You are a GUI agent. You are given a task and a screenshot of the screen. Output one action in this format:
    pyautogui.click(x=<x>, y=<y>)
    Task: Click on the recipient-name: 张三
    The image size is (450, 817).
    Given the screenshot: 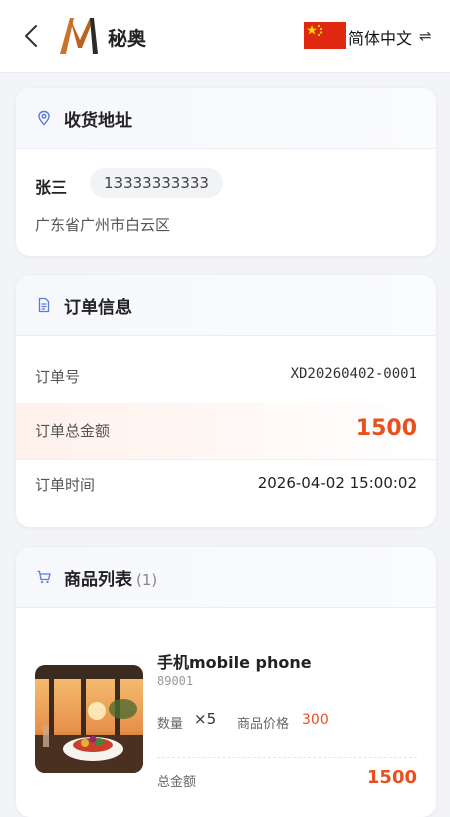 What is the action you would take?
    pyautogui.click(x=51, y=187)
    